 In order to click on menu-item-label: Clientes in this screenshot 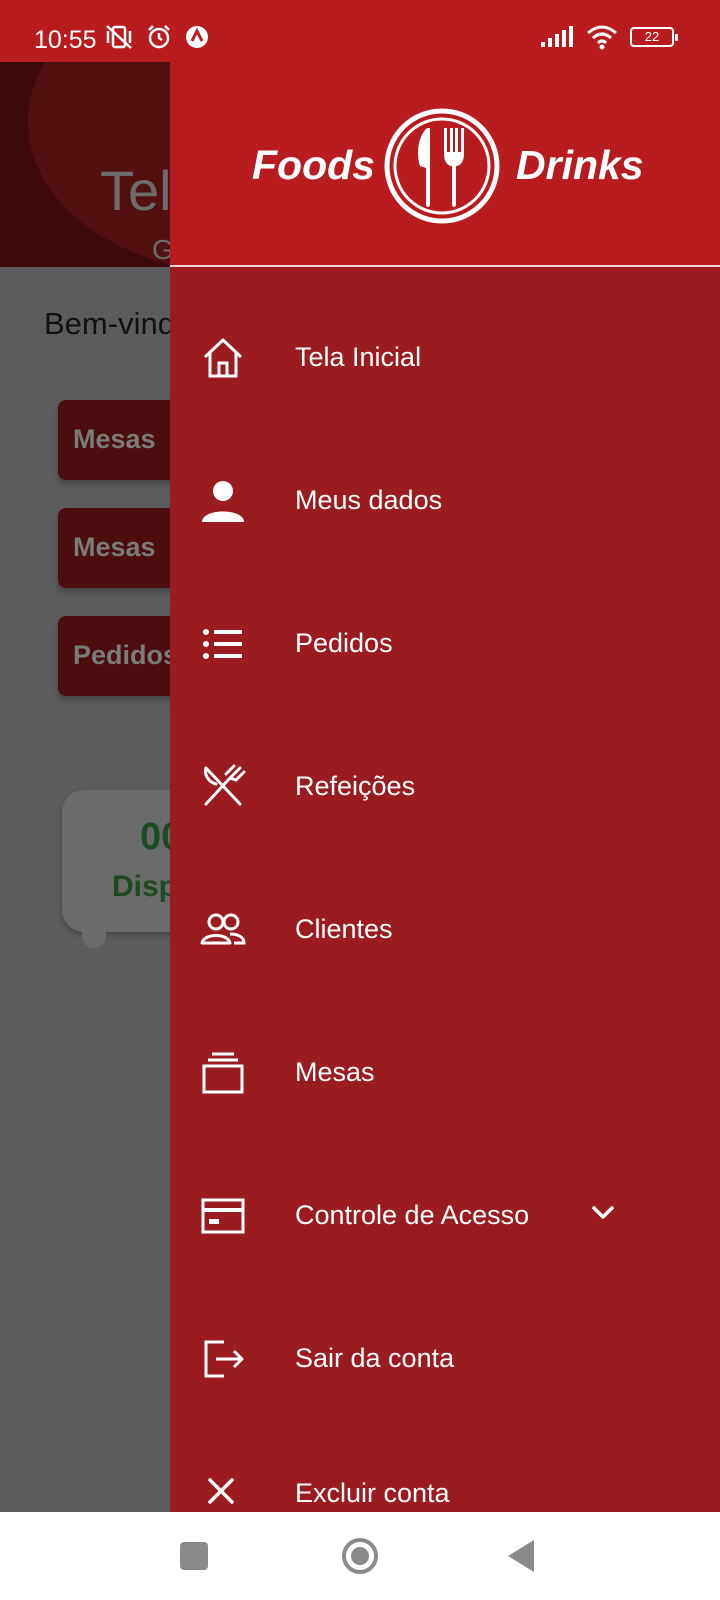, I will do `click(344, 929)`.